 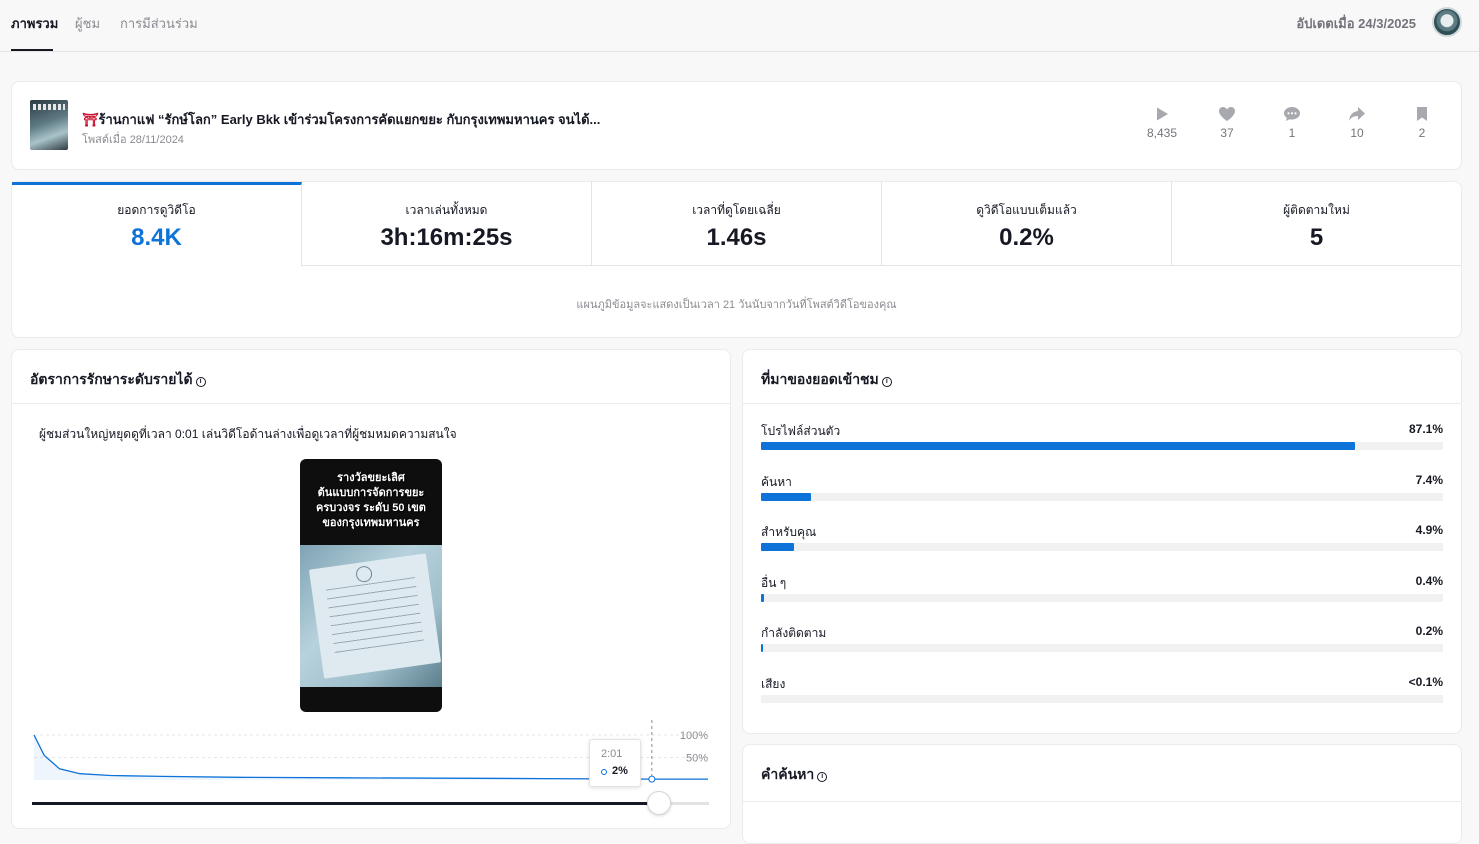 What do you see at coordinates (90, 119) in the screenshot?
I see `torii-icon: ⛩` at bounding box center [90, 119].